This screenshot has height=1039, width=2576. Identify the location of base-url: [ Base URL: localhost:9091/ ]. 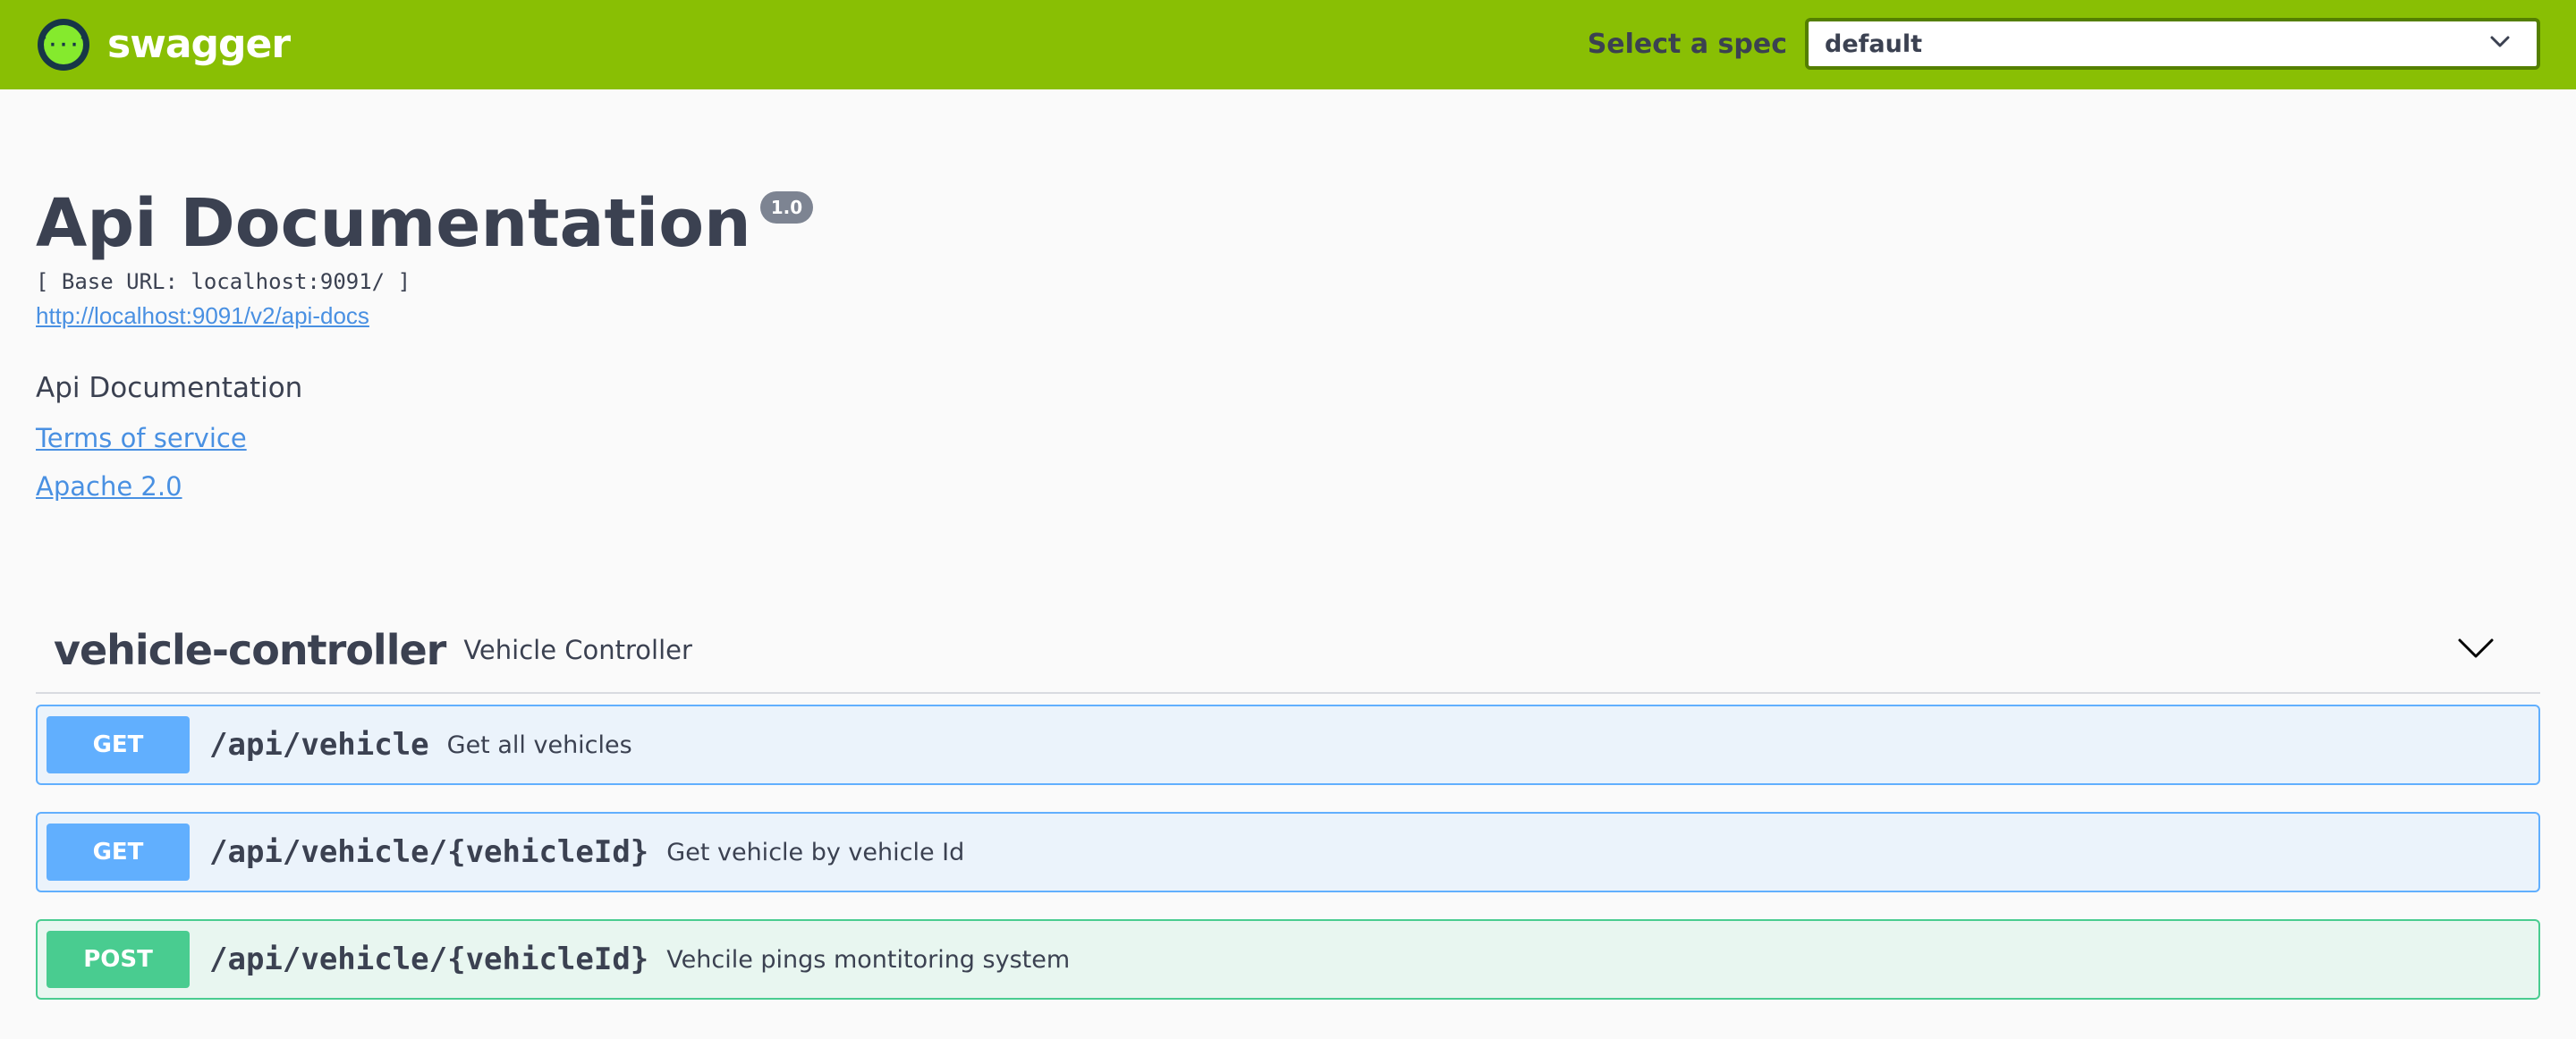
(223, 281).